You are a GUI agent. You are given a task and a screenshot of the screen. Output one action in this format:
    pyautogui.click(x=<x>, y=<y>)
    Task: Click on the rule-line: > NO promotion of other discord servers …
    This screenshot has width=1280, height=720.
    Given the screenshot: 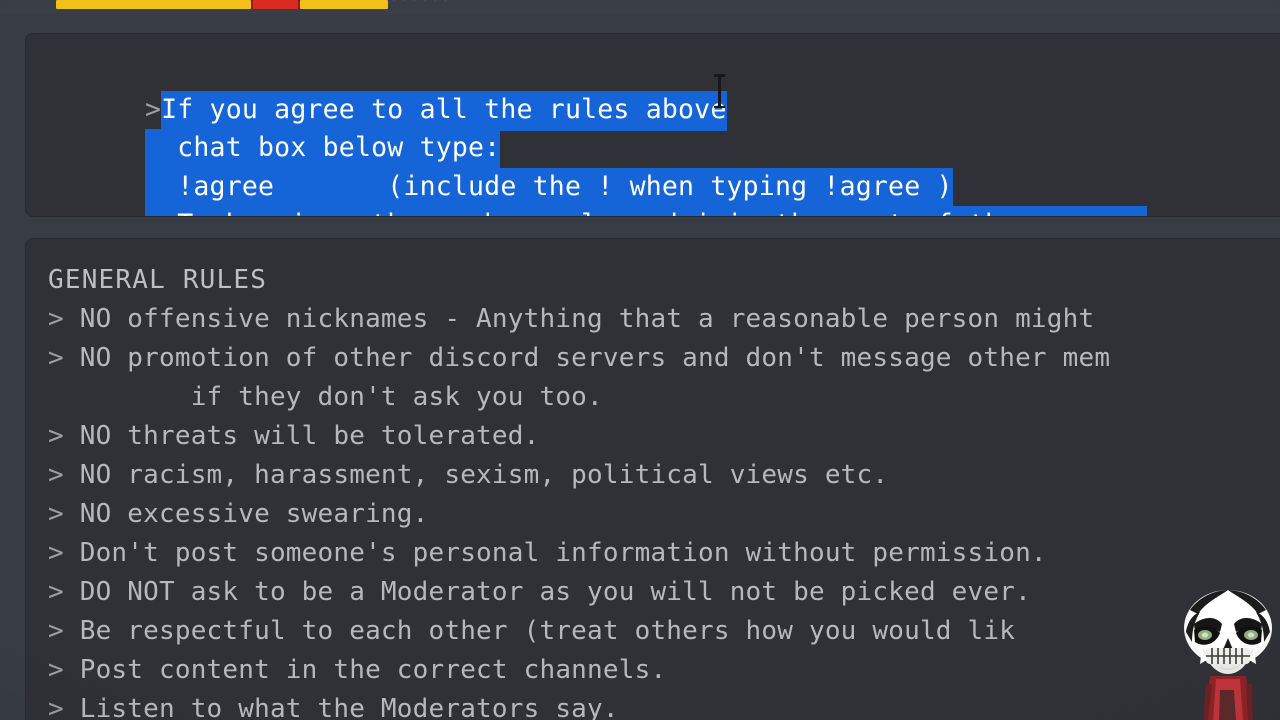 What is the action you would take?
    pyautogui.click(x=653, y=358)
    